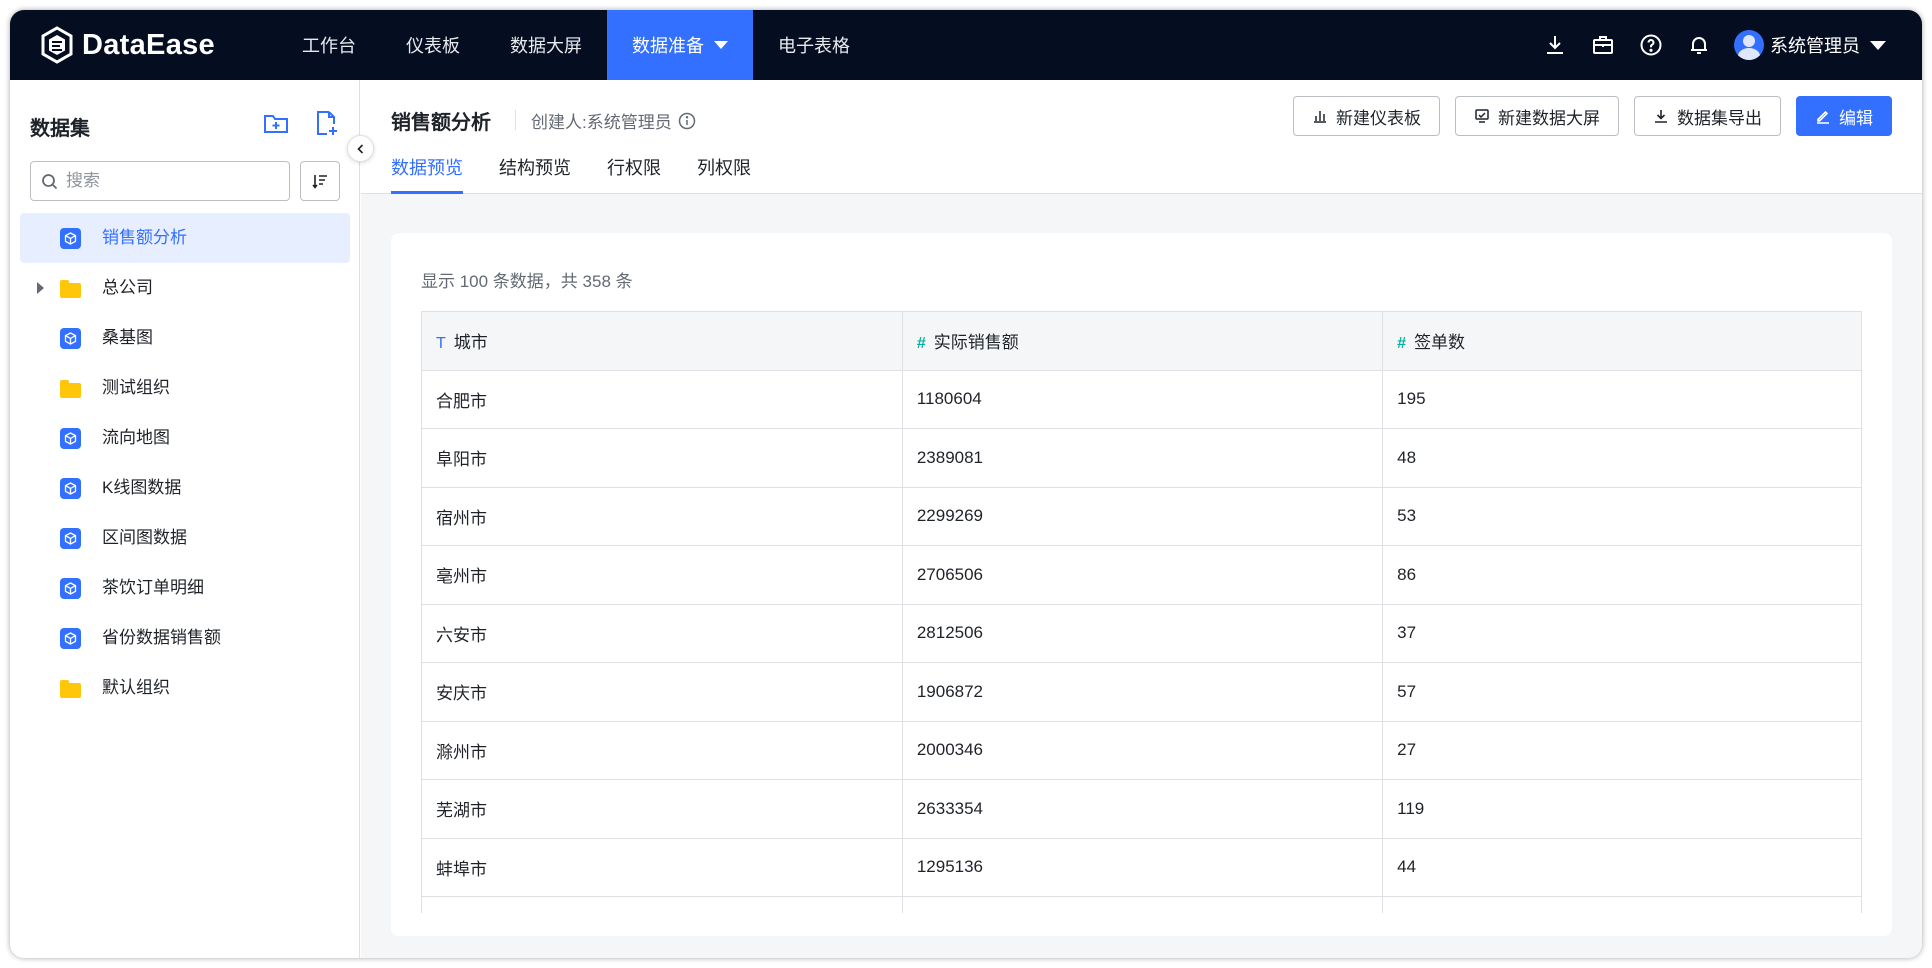 This screenshot has width=1932, height=968. Describe the element at coordinates (427, 173) in the screenshot. I see `tab-data-preview: 数据预览` at that location.